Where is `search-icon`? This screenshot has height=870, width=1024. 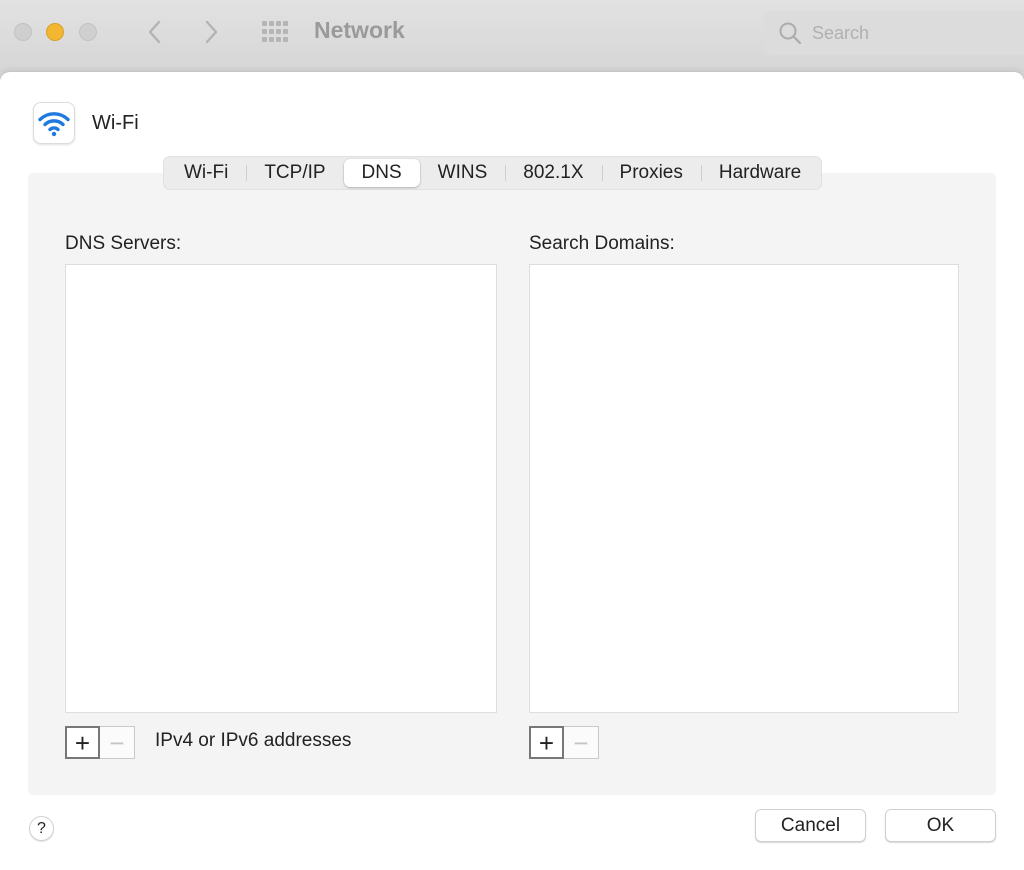 search-icon is located at coordinates (790, 33).